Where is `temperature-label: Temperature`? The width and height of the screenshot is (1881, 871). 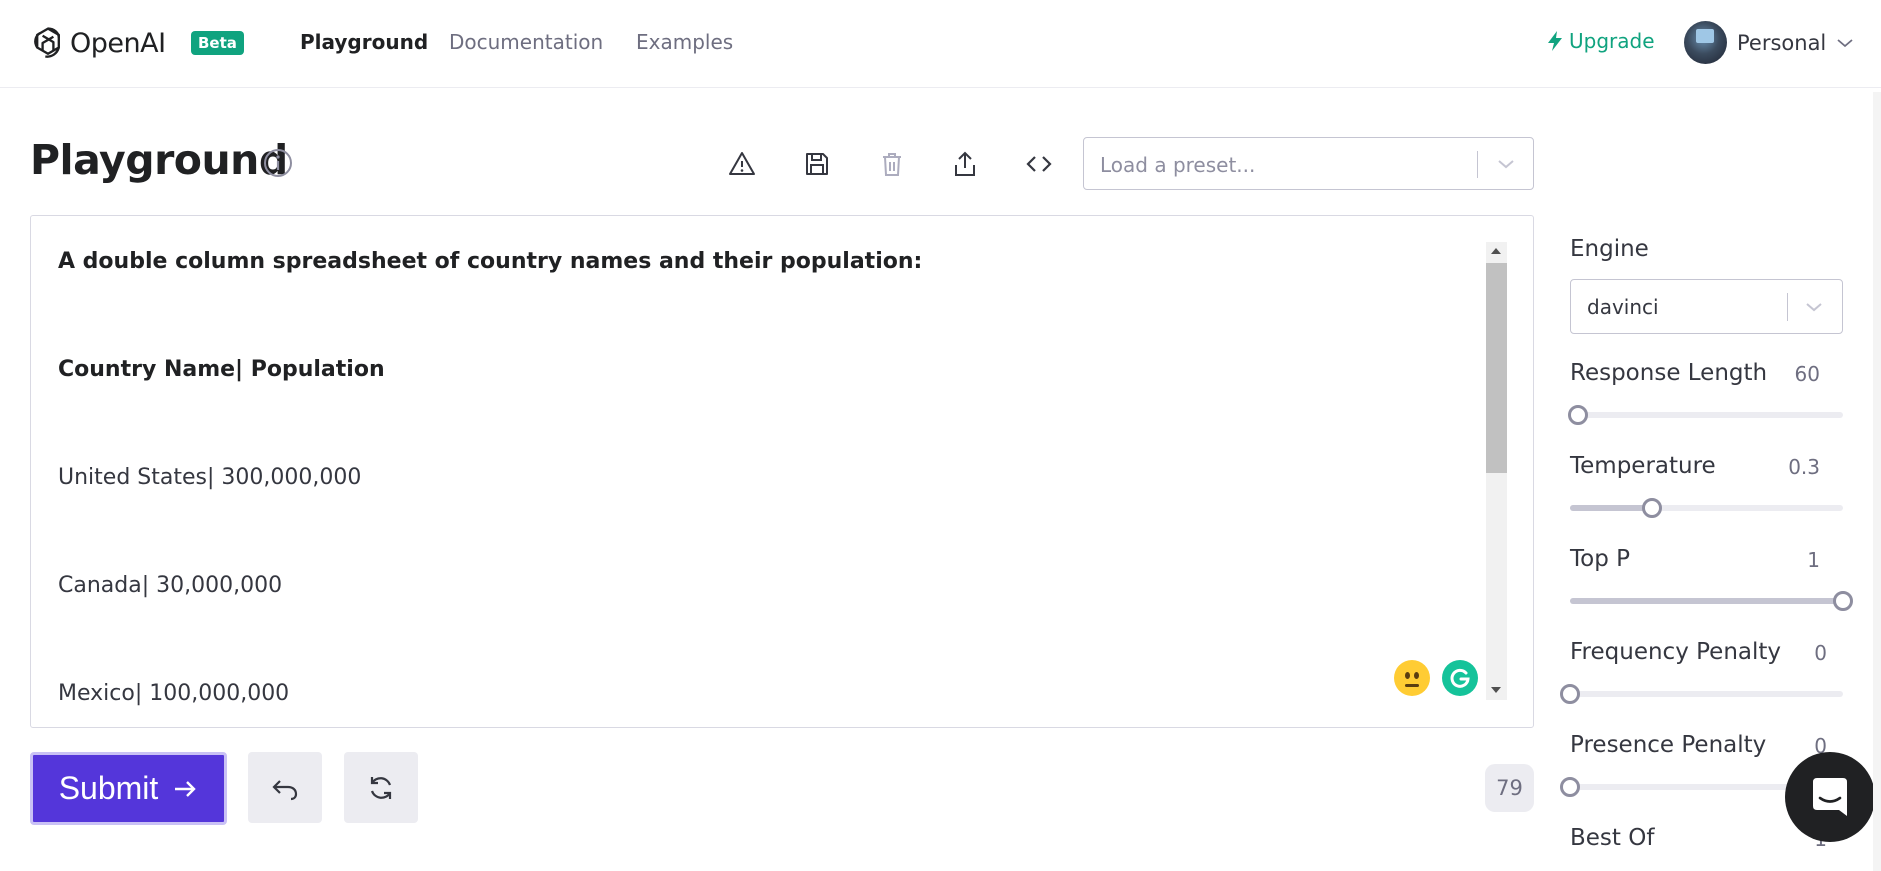 temperature-label: Temperature is located at coordinates (1643, 466).